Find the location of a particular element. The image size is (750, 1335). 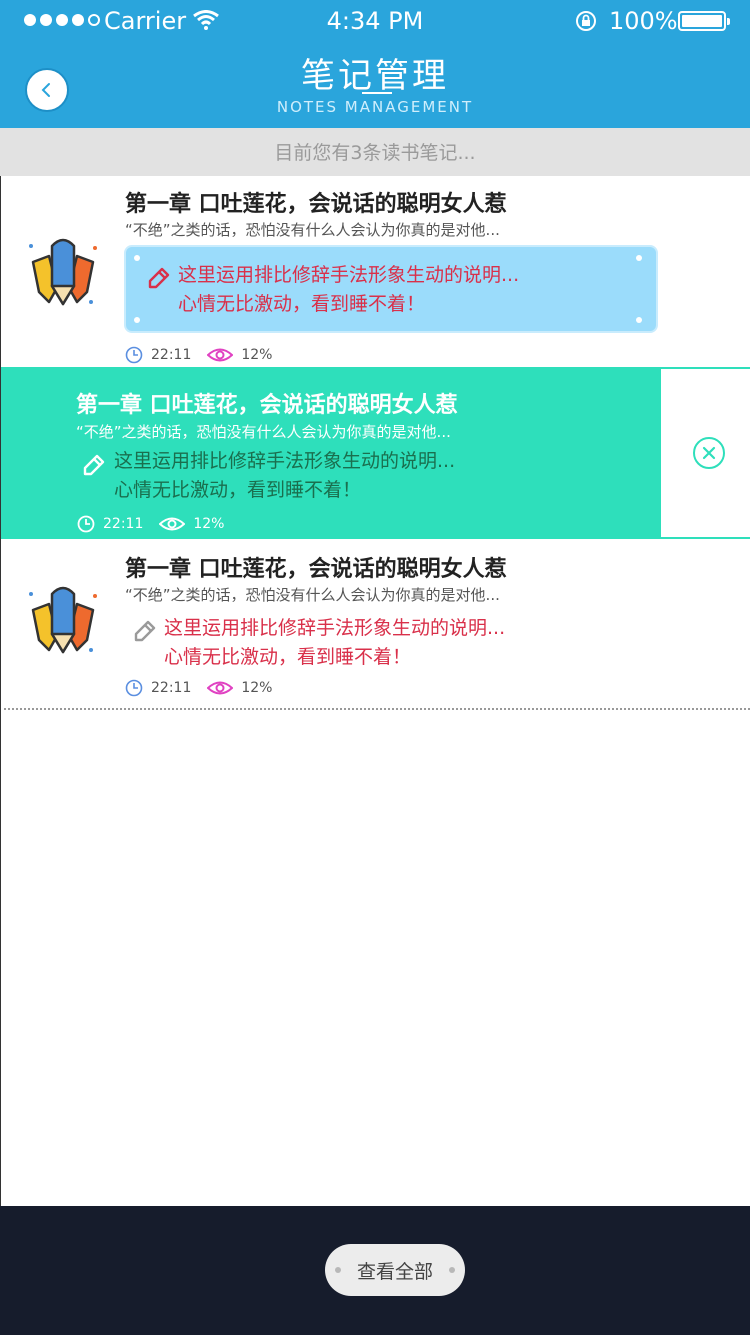

swipe-delete-area is located at coordinates (705, 453).